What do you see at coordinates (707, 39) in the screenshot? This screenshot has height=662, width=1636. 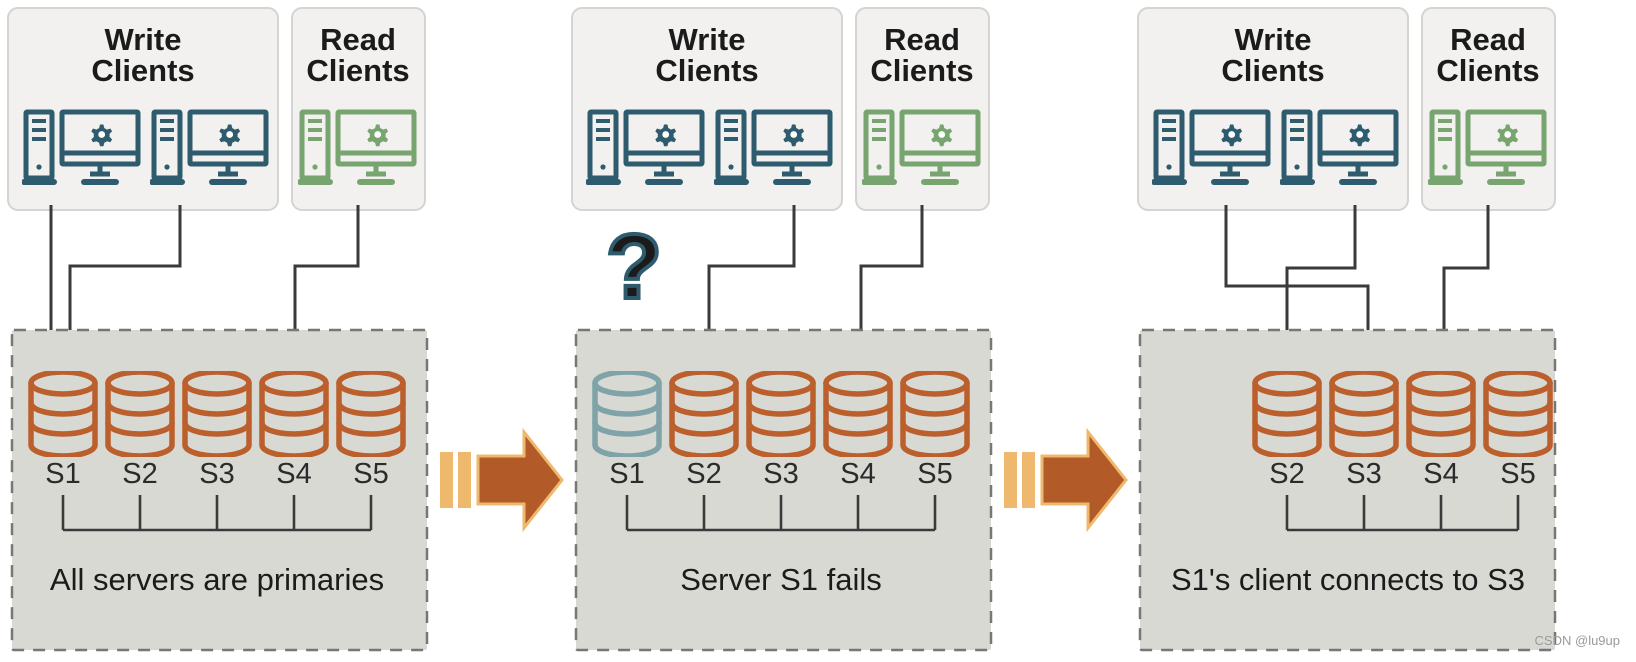 I see `panel-2-write-clients-label-1: Write` at bounding box center [707, 39].